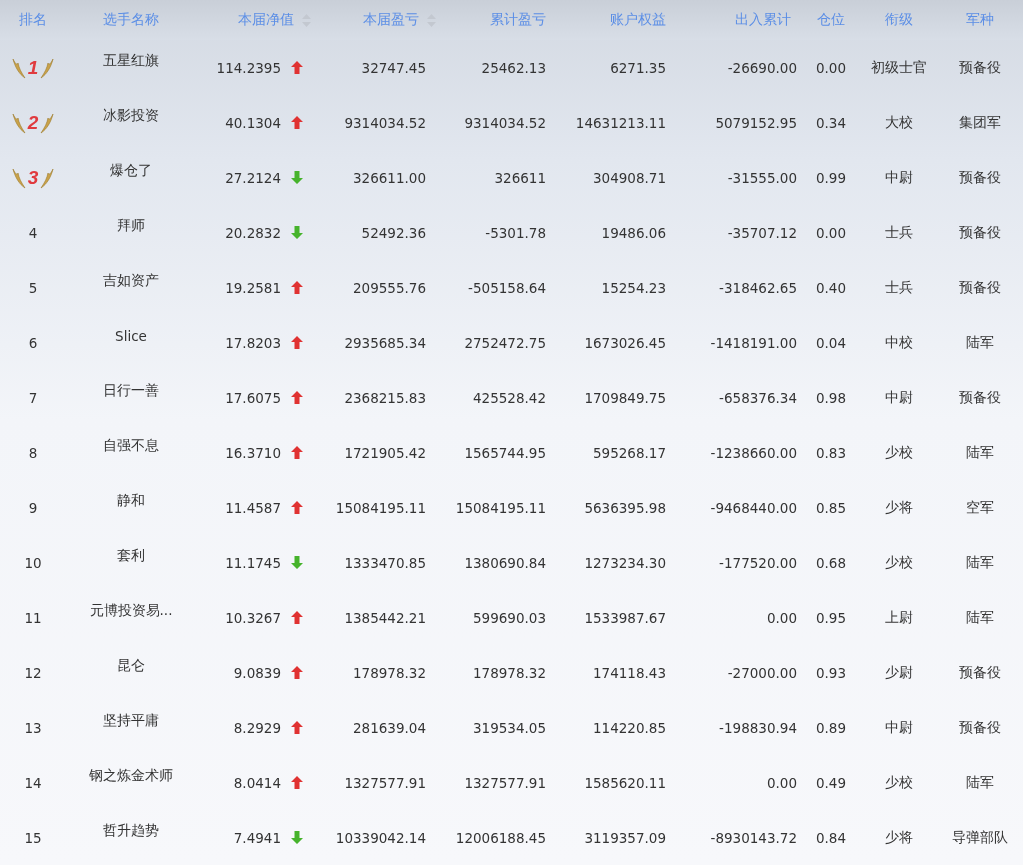 The width and height of the screenshot is (1023, 865). What do you see at coordinates (33, 287) in the screenshot?
I see `rank-number: 5` at bounding box center [33, 287].